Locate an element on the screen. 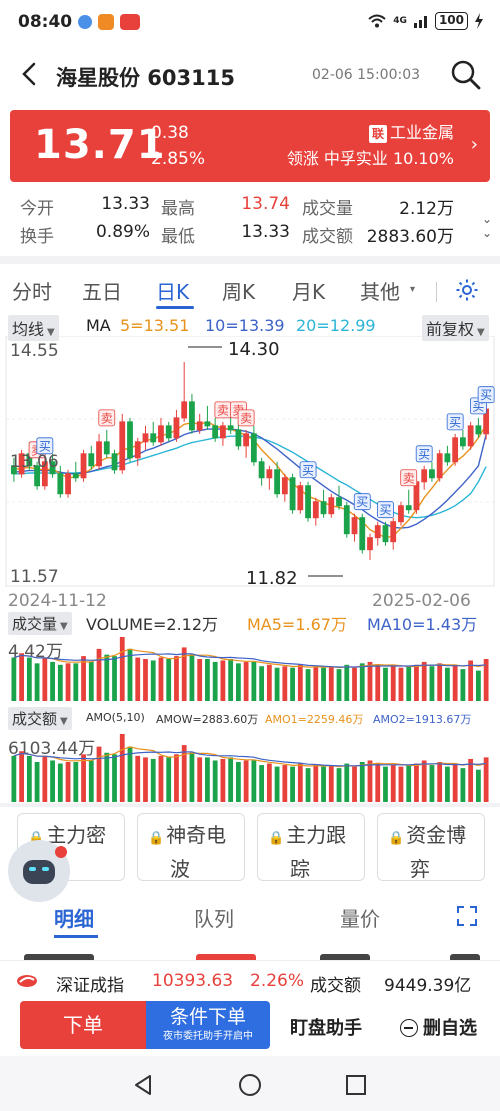  tab-fenshi: 分时 is located at coordinates (32, 290).